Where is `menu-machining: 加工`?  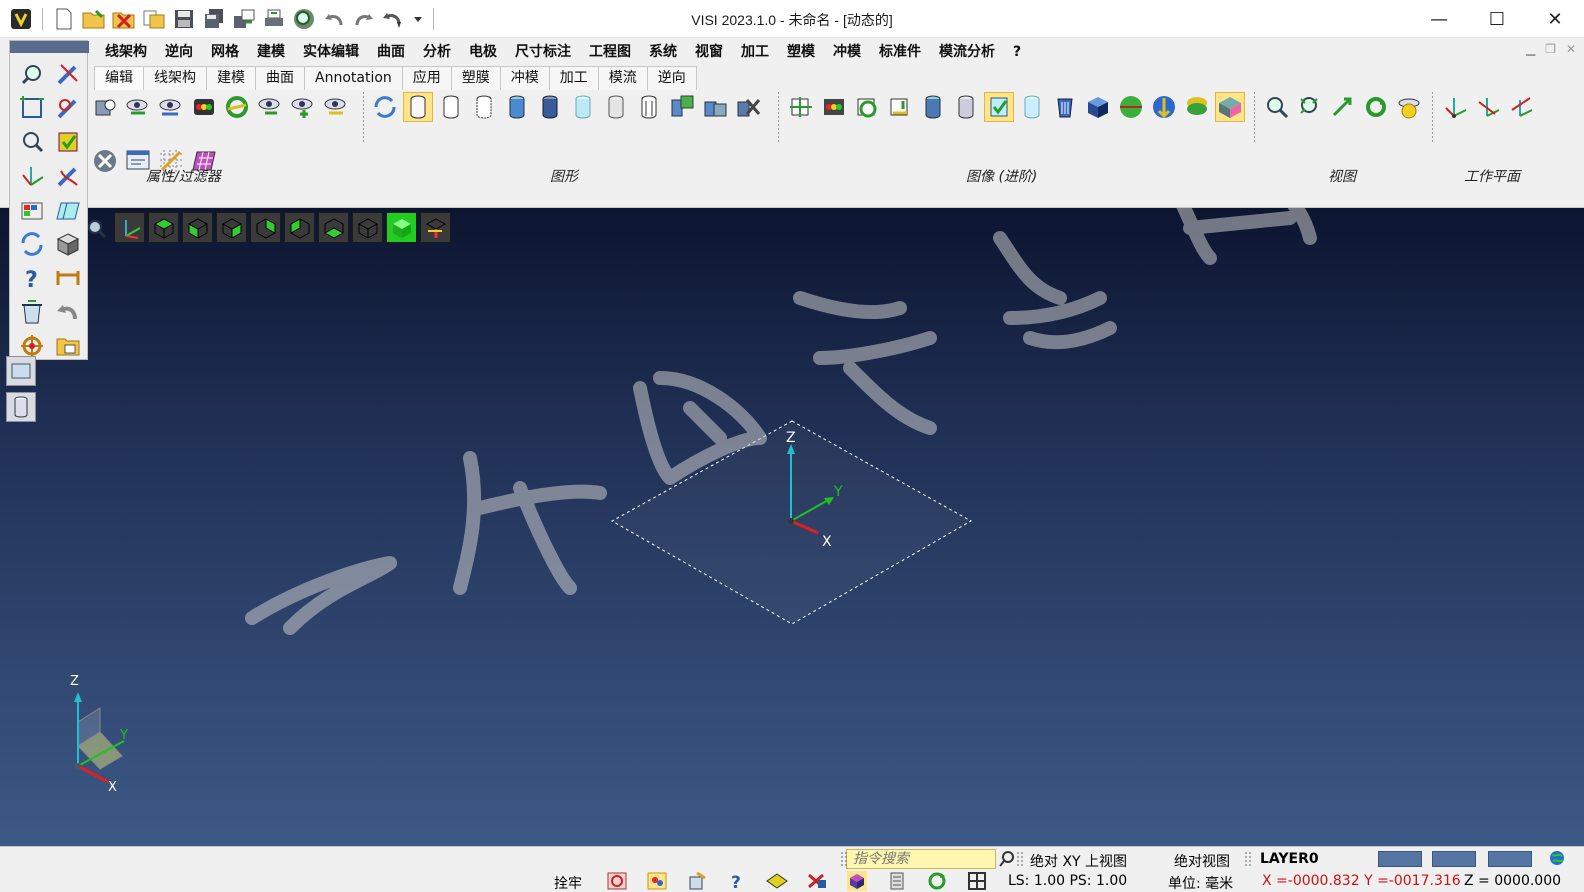 menu-machining: 加工 is located at coordinates (755, 52).